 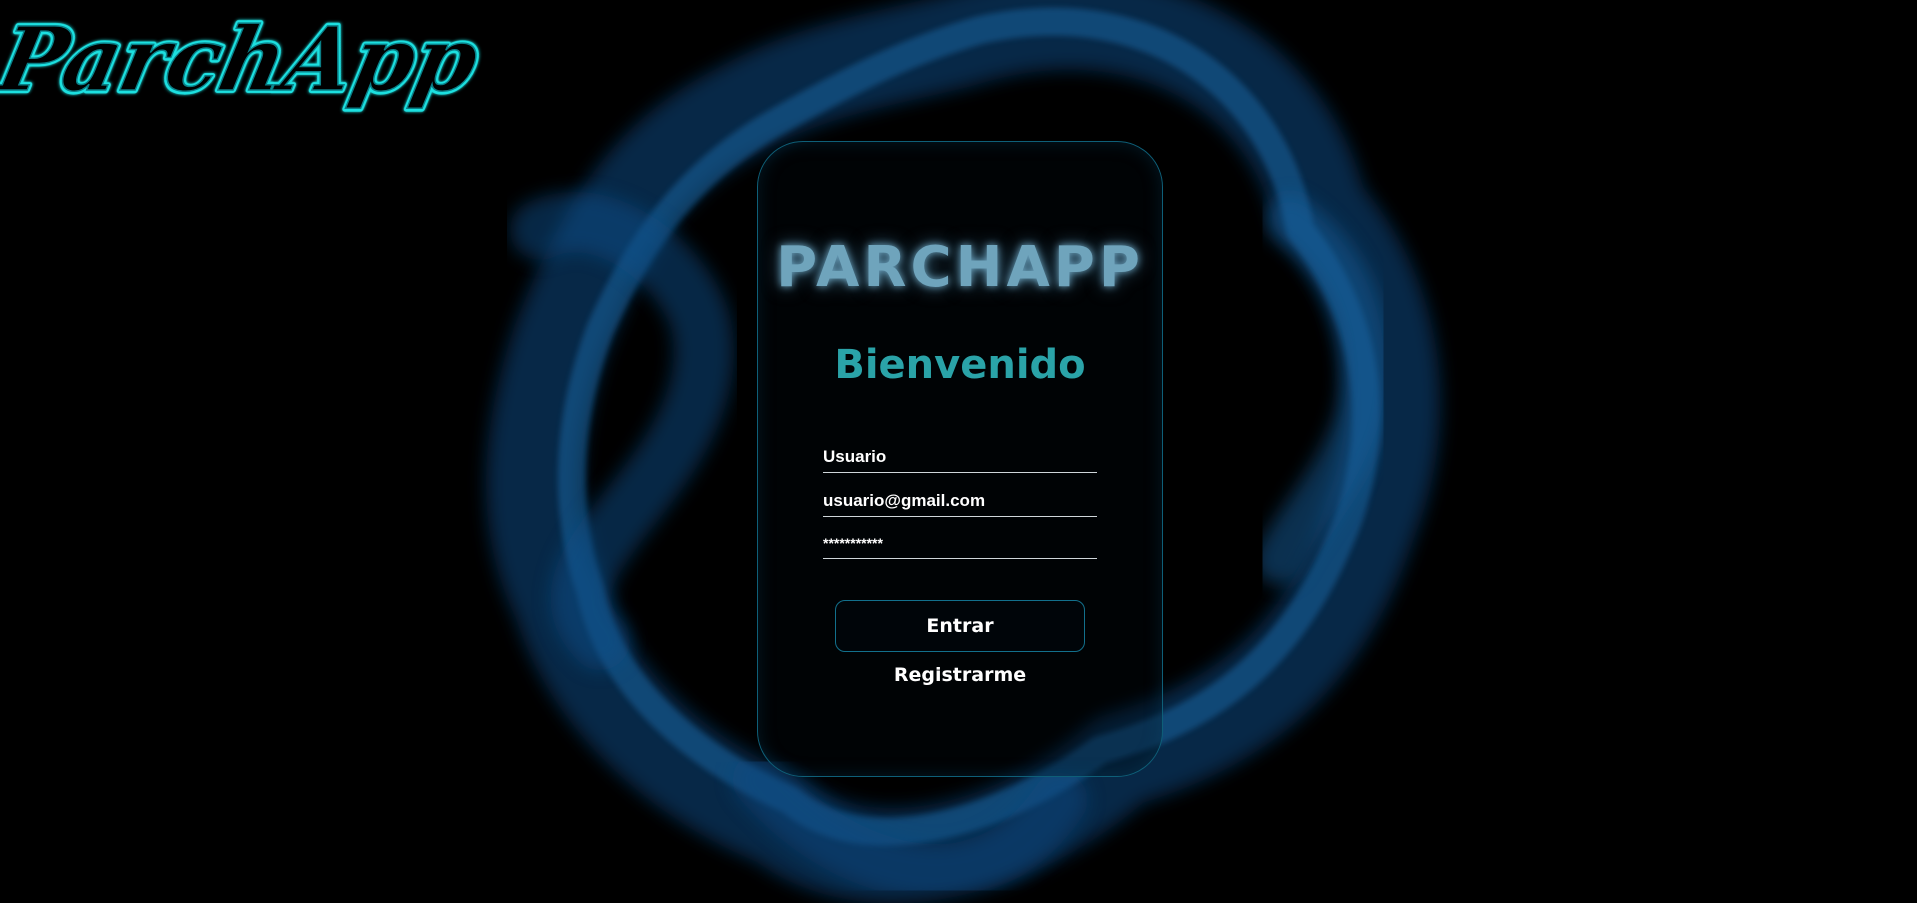 What do you see at coordinates (960, 502) in the screenshot?
I see `email-field` at bounding box center [960, 502].